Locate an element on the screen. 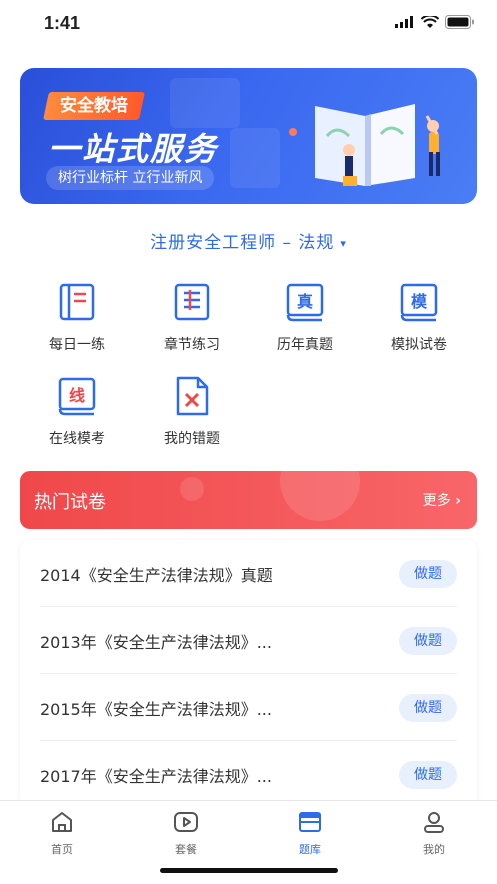  tab-home: 首页 is located at coordinates (62, 833).